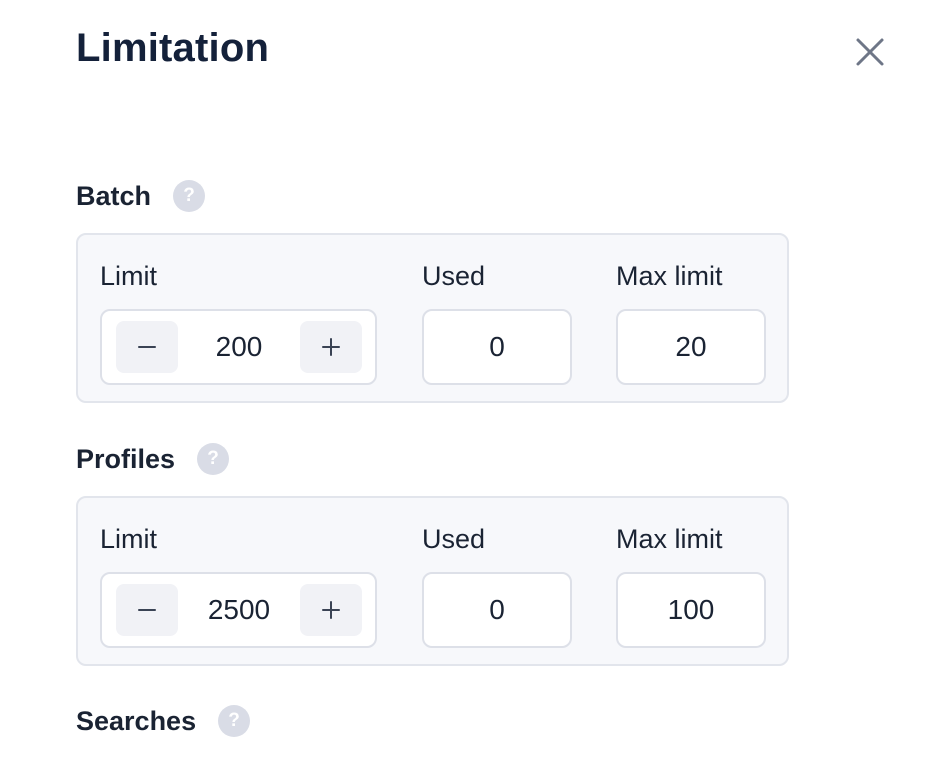 The height and width of the screenshot is (757, 934). I want to click on close-icon, so click(870, 52).